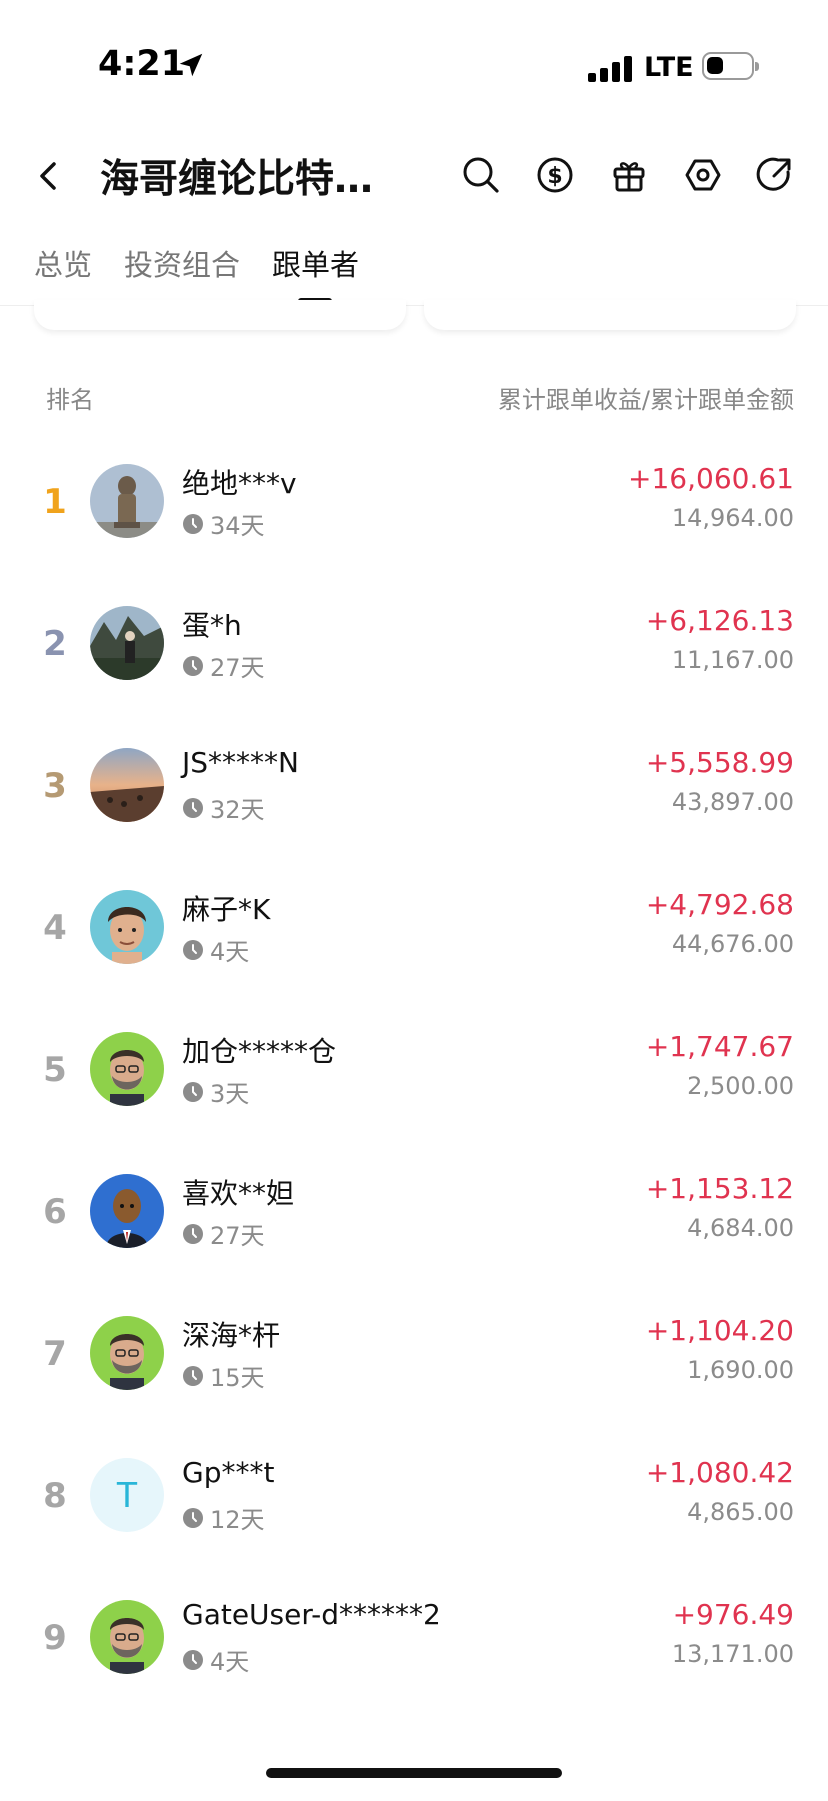 The height and width of the screenshot is (1801, 828). What do you see at coordinates (414, 1227) in the screenshot?
I see `list-item: 6 喜欢**妲 27天 +1,153.12 4,684.00` at bounding box center [414, 1227].